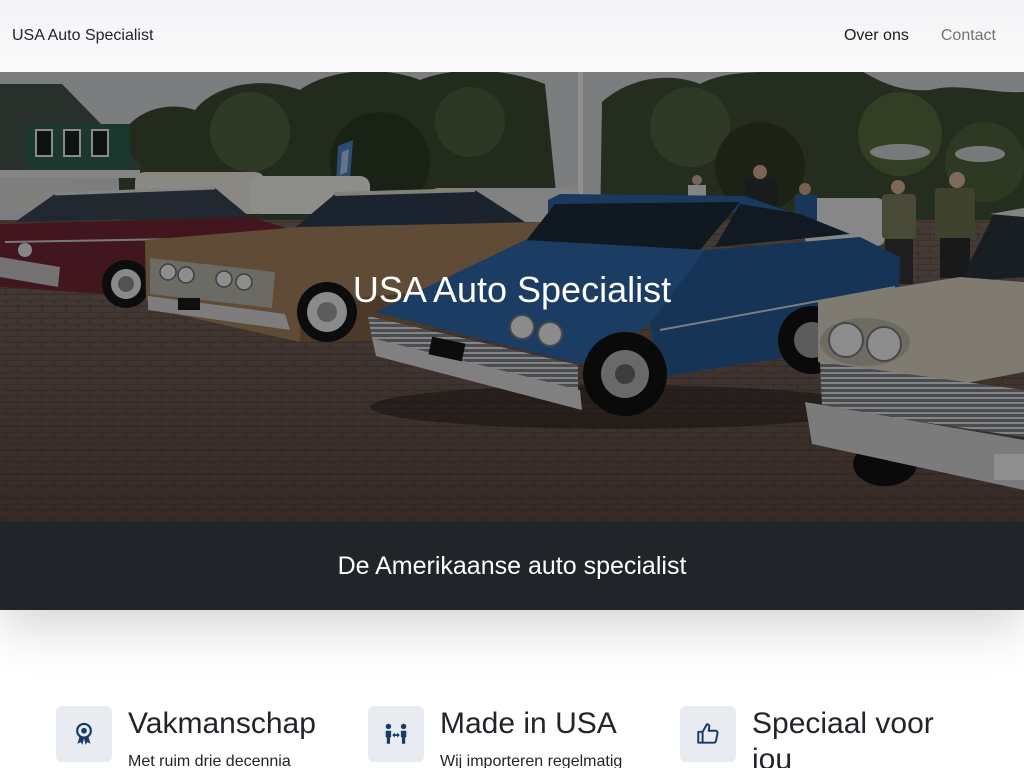 The height and width of the screenshot is (768, 1024). I want to click on nav-link-over-ons: Over ons, so click(876, 36).